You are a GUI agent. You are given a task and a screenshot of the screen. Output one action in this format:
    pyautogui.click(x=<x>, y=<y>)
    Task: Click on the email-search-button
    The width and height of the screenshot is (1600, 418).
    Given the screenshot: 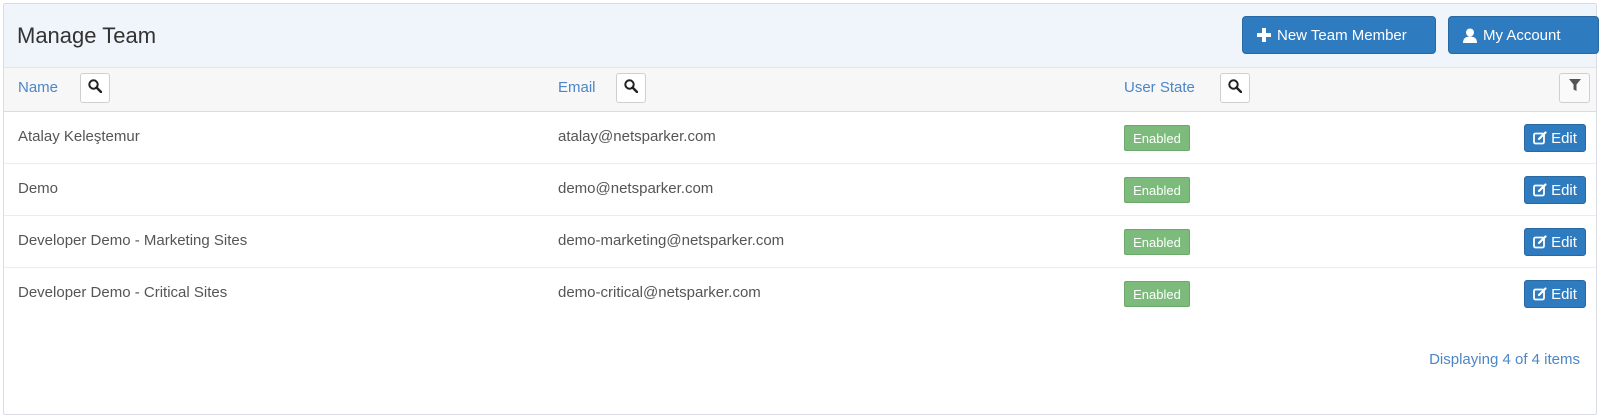 What is the action you would take?
    pyautogui.click(x=631, y=88)
    